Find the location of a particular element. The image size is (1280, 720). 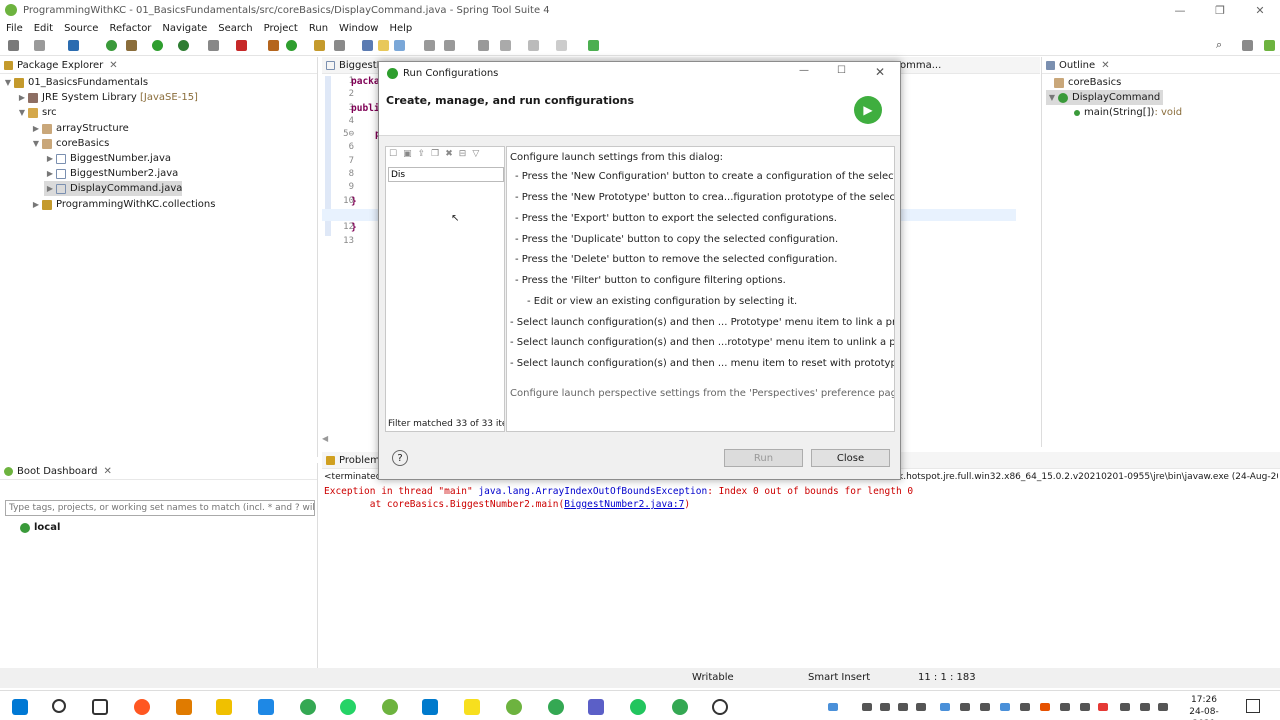

windows-start-icon is located at coordinates (20, 707).